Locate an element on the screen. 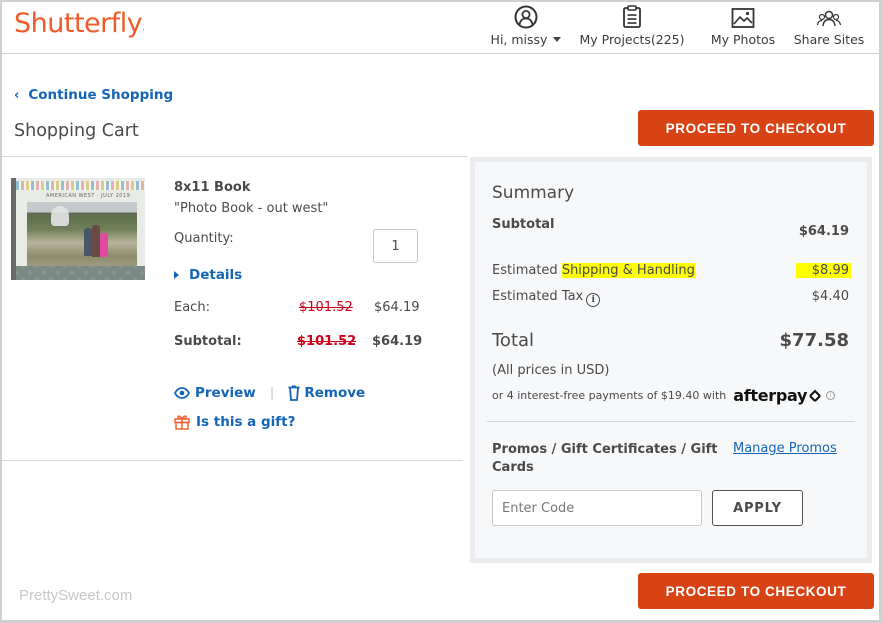  logo-text: Shutterfly is located at coordinates (78, 23).